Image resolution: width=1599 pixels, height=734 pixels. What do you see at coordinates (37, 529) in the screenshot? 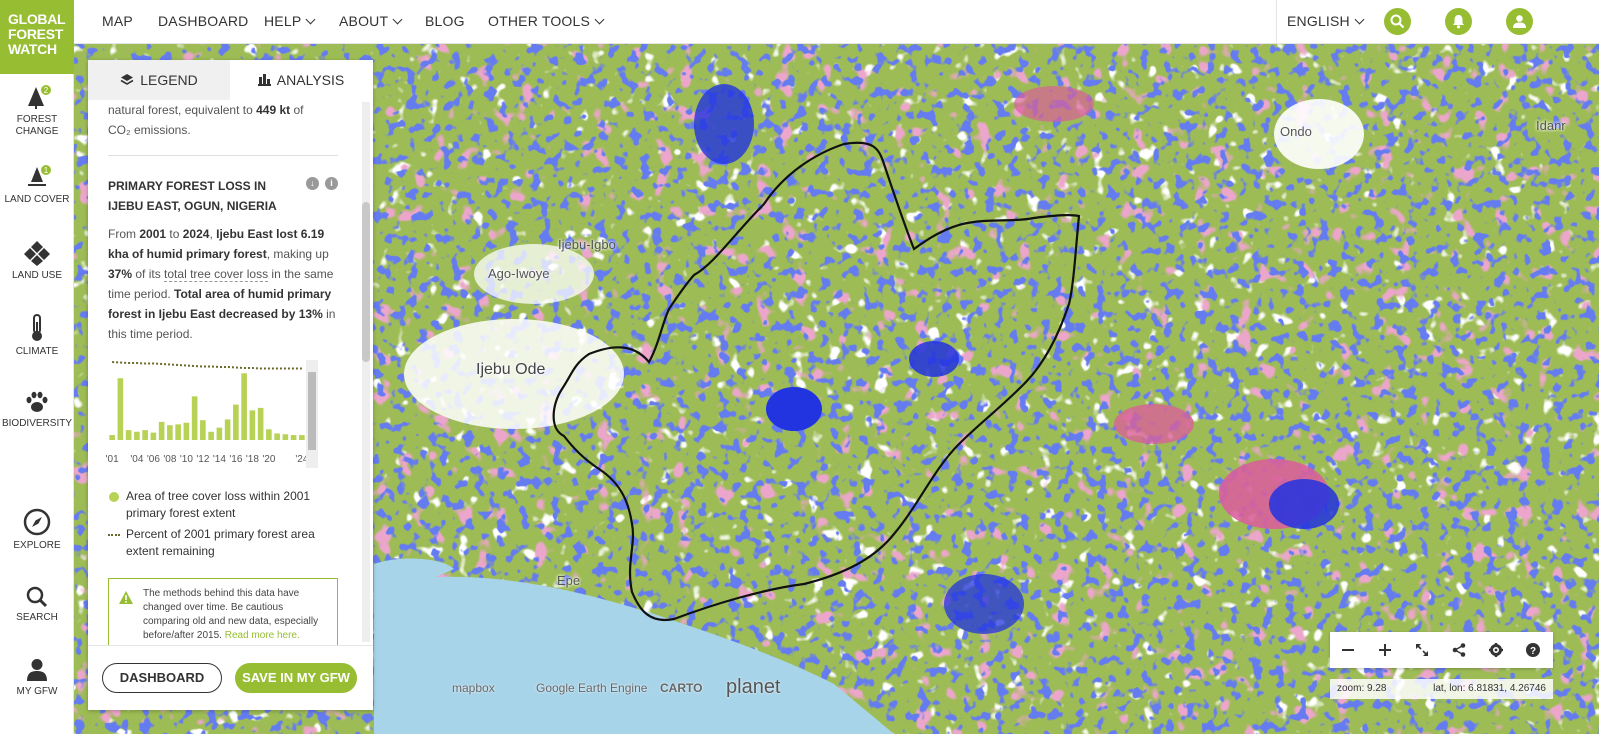
I see `sidebar-item-explore: EXPLORE` at bounding box center [37, 529].